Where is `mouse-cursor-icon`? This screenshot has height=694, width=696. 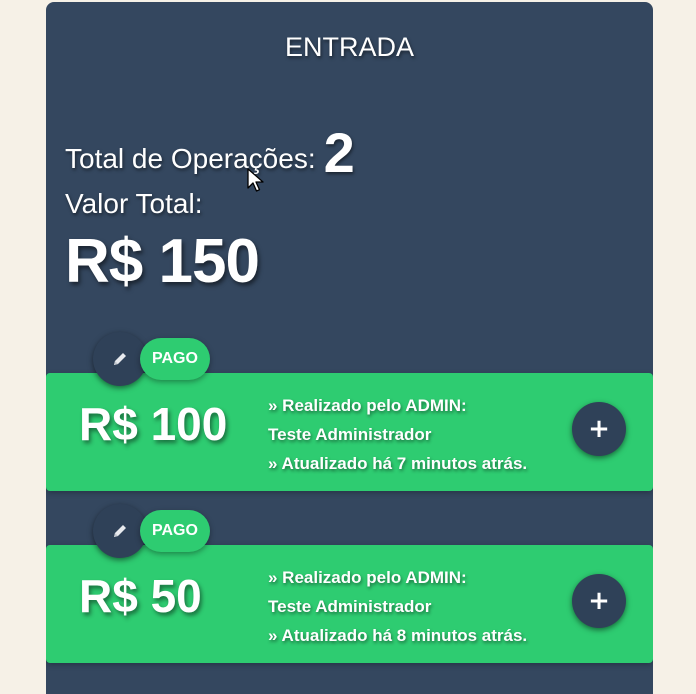
mouse-cursor-icon is located at coordinates (255, 180).